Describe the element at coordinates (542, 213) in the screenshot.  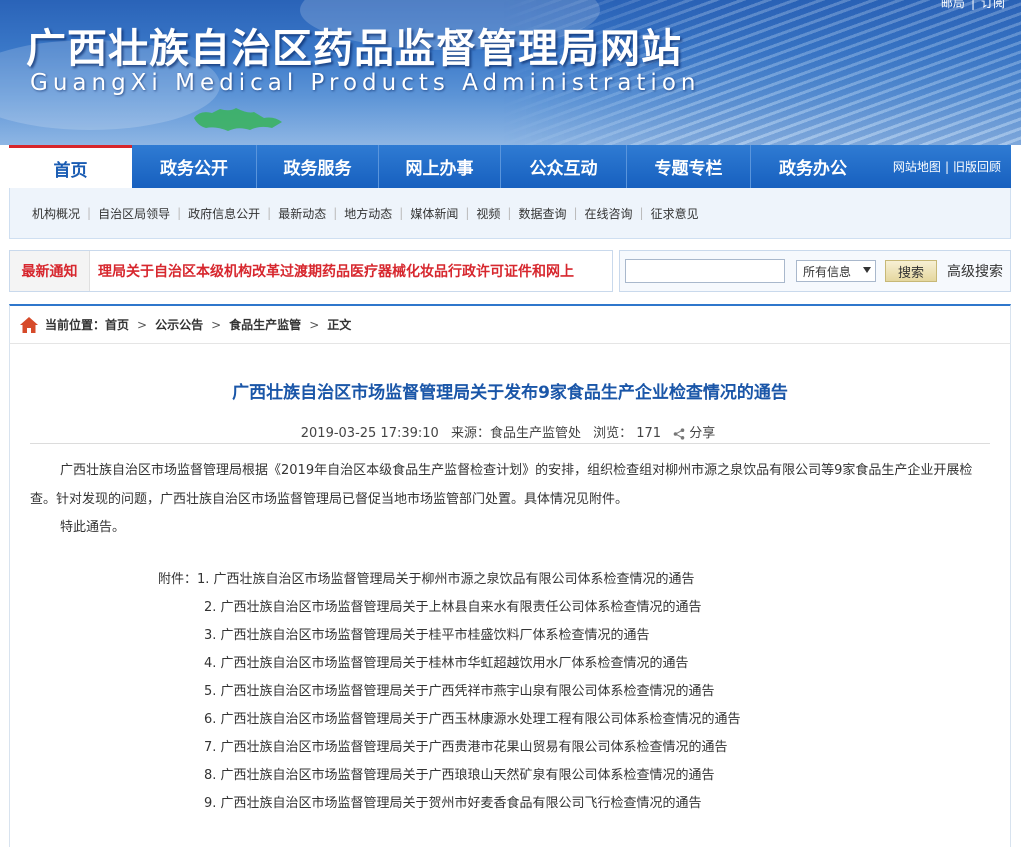
I see `subnav-item: 数据查询` at that location.